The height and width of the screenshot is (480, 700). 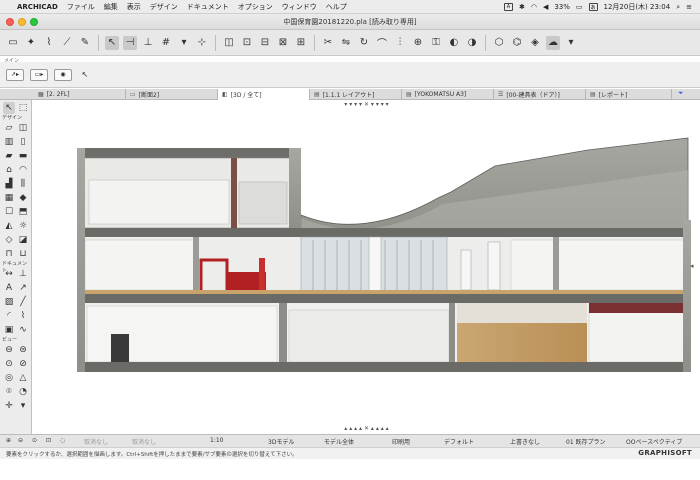 I want to click on teamwork-icon: ◑, so click(x=472, y=43).